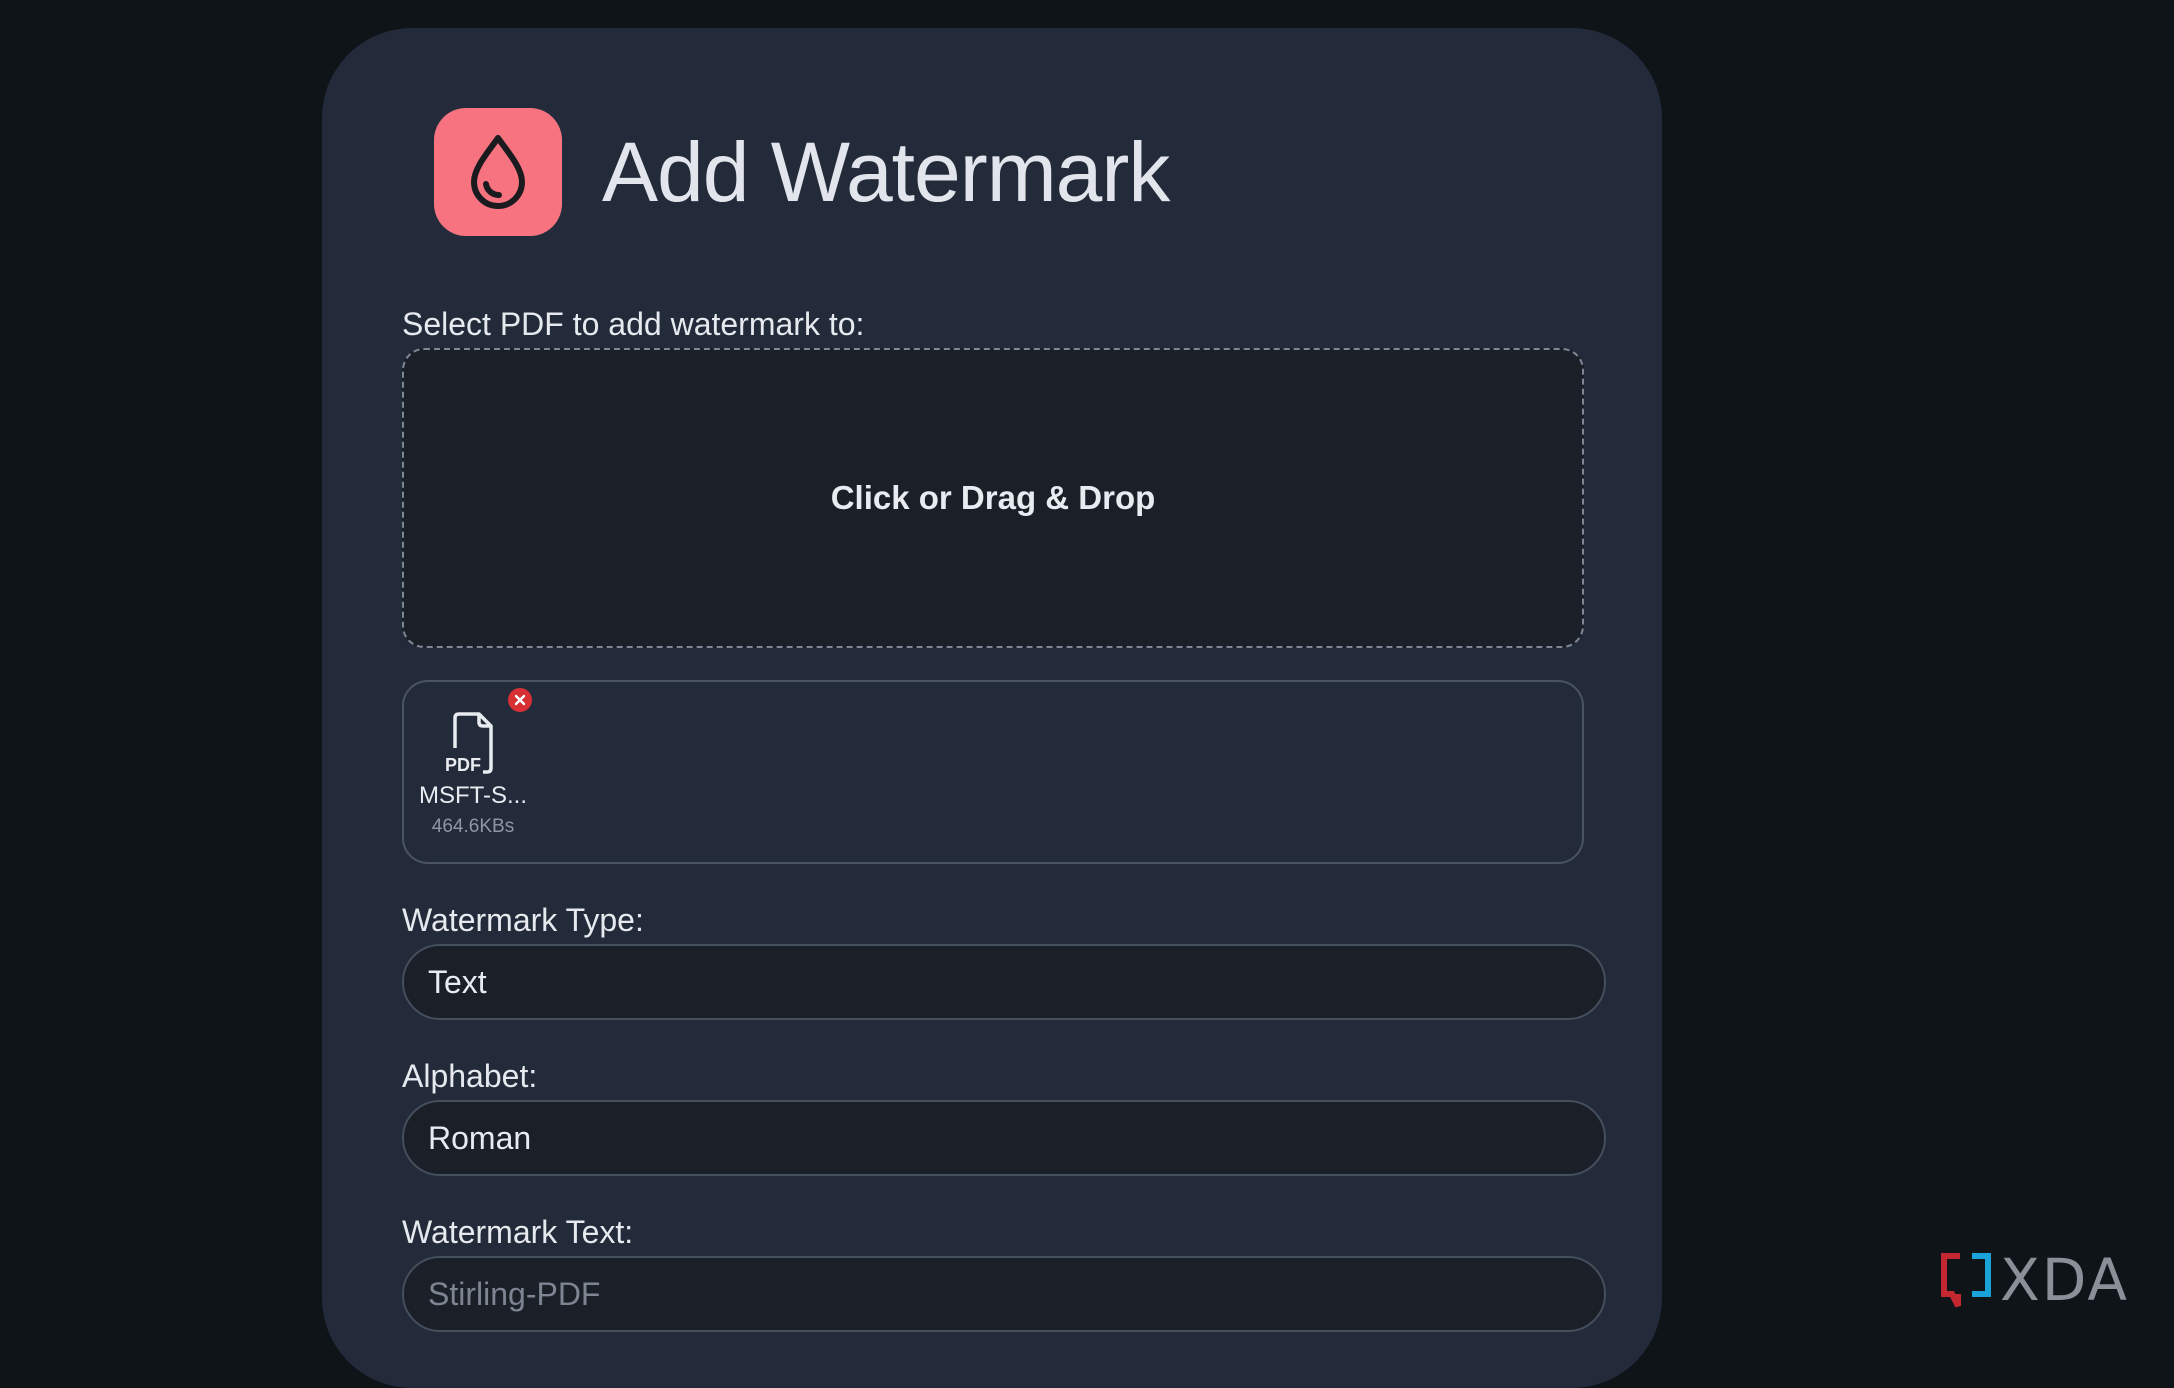 The height and width of the screenshot is (1388, 2174). What do you see at coordinates (457, 981) in the screenshot?
I see `watermark-type-value: Text` at bounding box center [457, 981].